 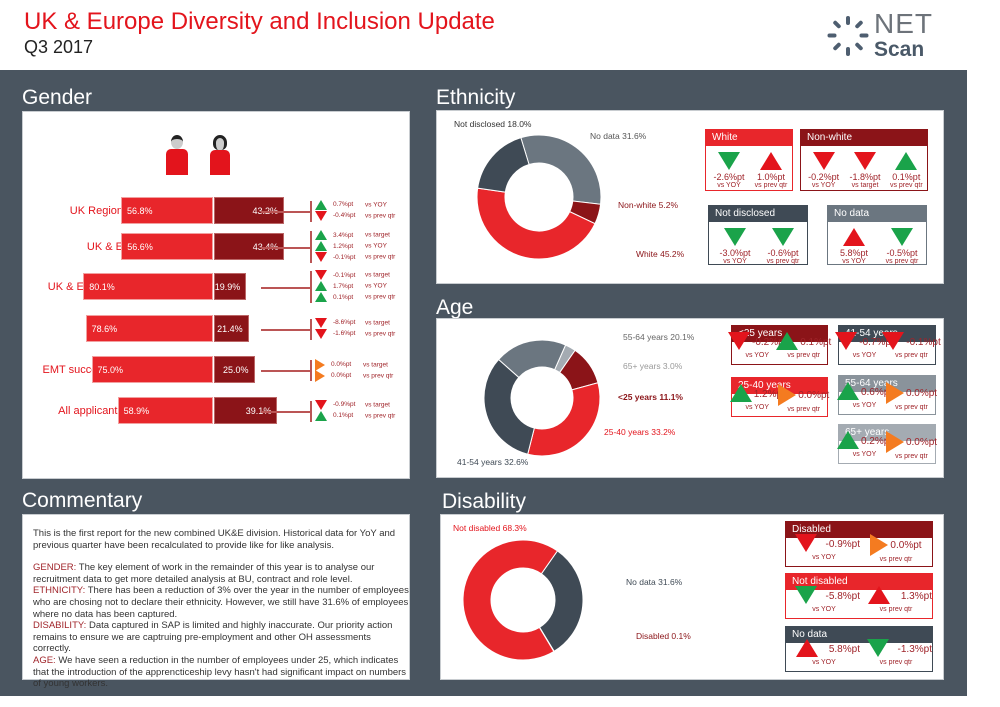 I want to click on gender-heading: Gender, so click(x=57, y=97).